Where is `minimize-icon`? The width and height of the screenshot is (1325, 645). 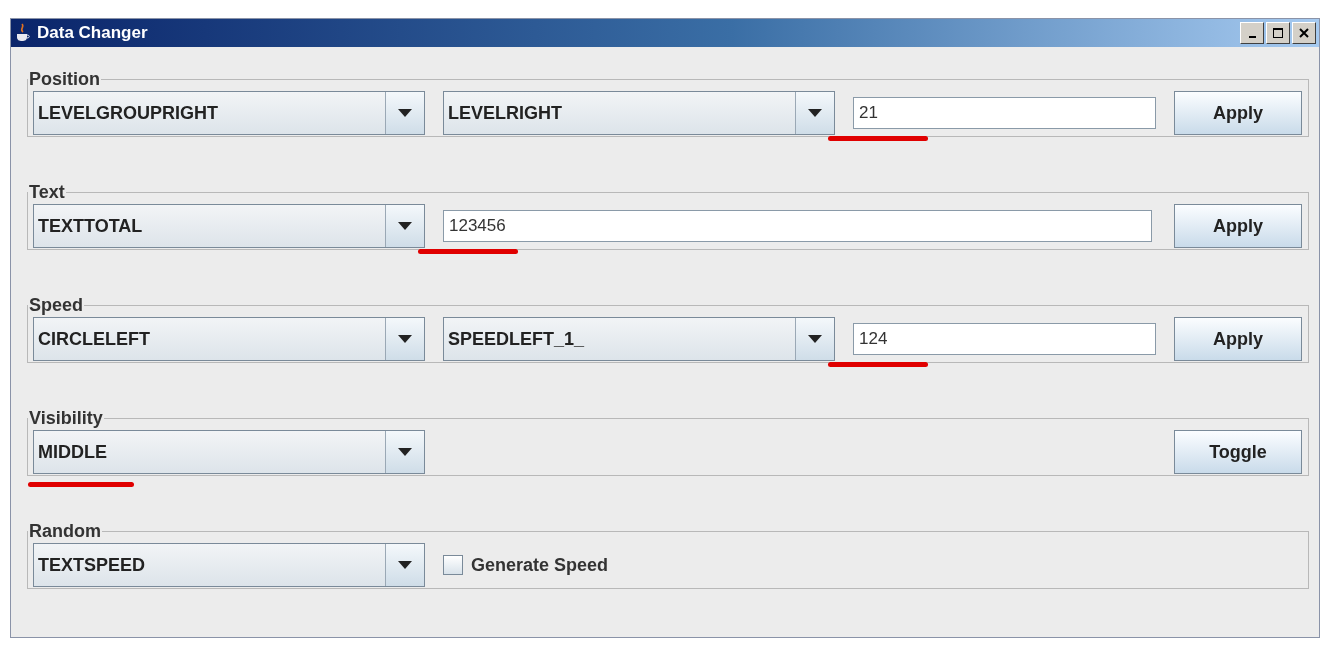
minimize-icon is located at coordinates (1252, 37).